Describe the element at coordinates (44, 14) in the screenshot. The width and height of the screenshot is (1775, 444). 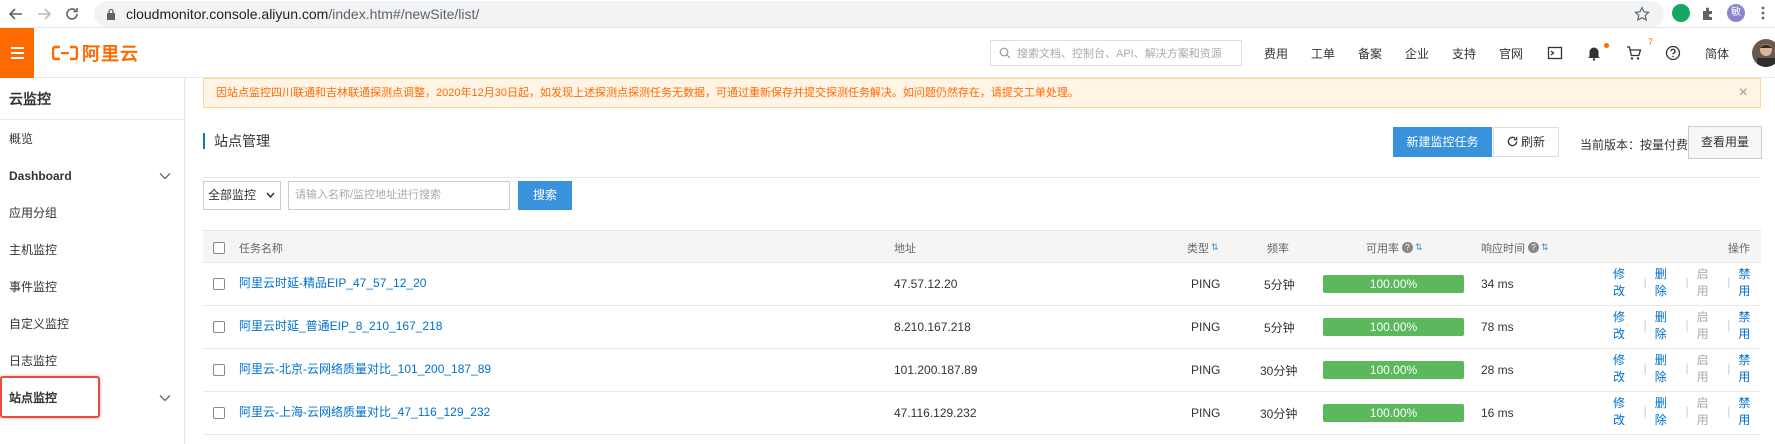
I see `forward-icon` at that location.